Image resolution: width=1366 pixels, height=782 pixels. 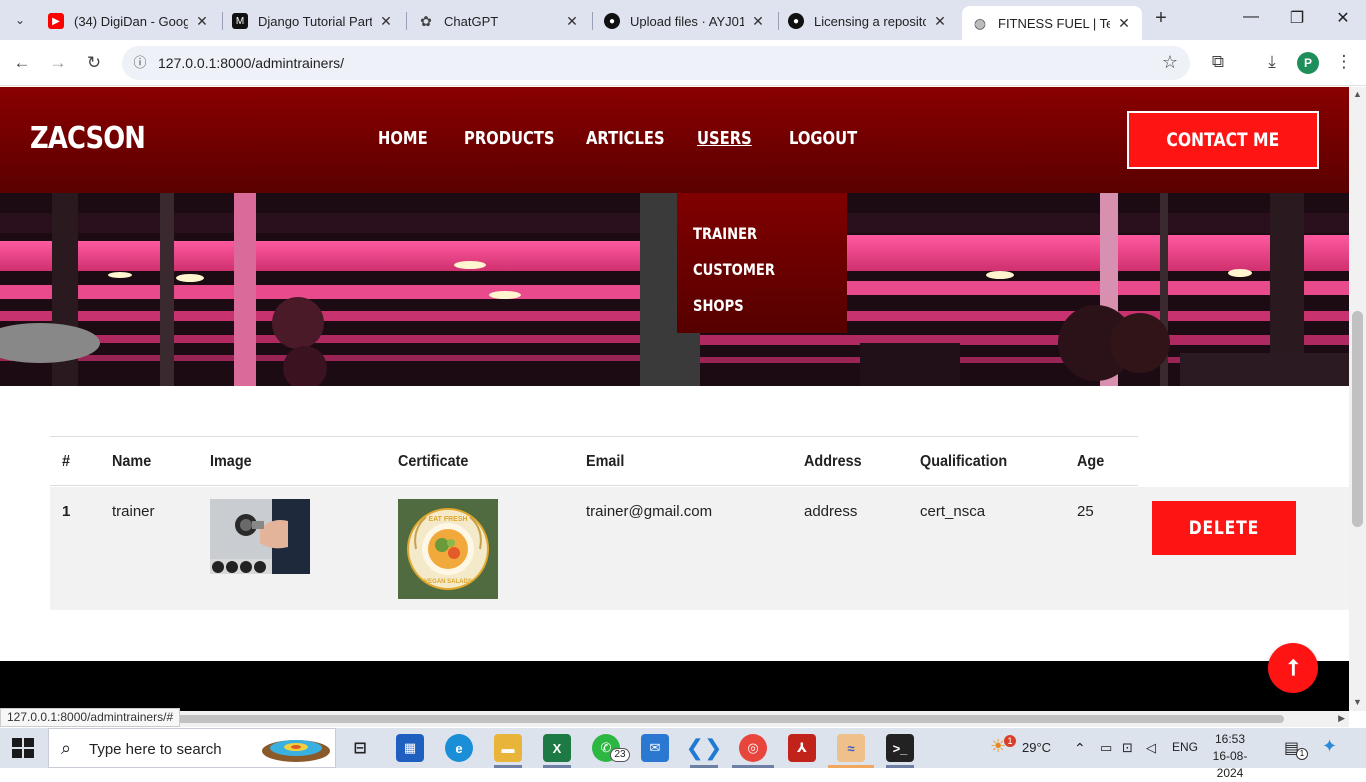 I want to click on browser-tab: ● Upload files · AYJ01/F ✕, so click(x=685, y=21).